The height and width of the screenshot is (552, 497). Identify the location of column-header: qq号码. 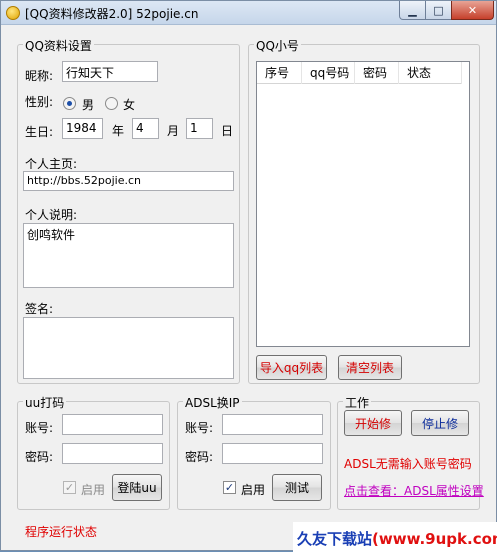
(328, 73).